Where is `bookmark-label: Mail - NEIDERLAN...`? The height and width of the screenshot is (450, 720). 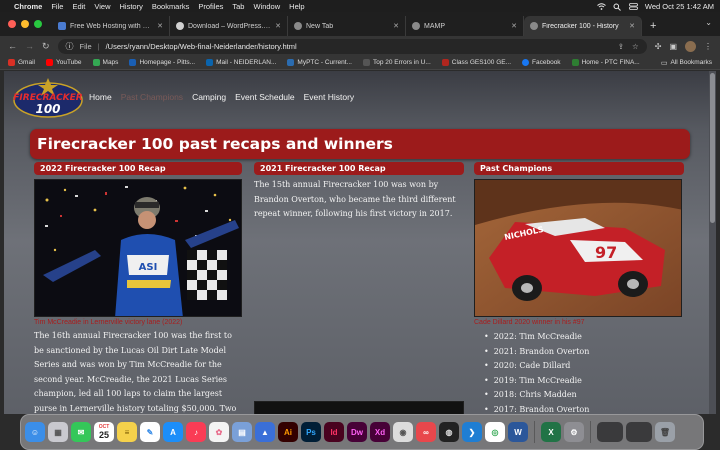 bookmark-label: Mail - NEIDERLAN... is located at coordinates (246, 62).